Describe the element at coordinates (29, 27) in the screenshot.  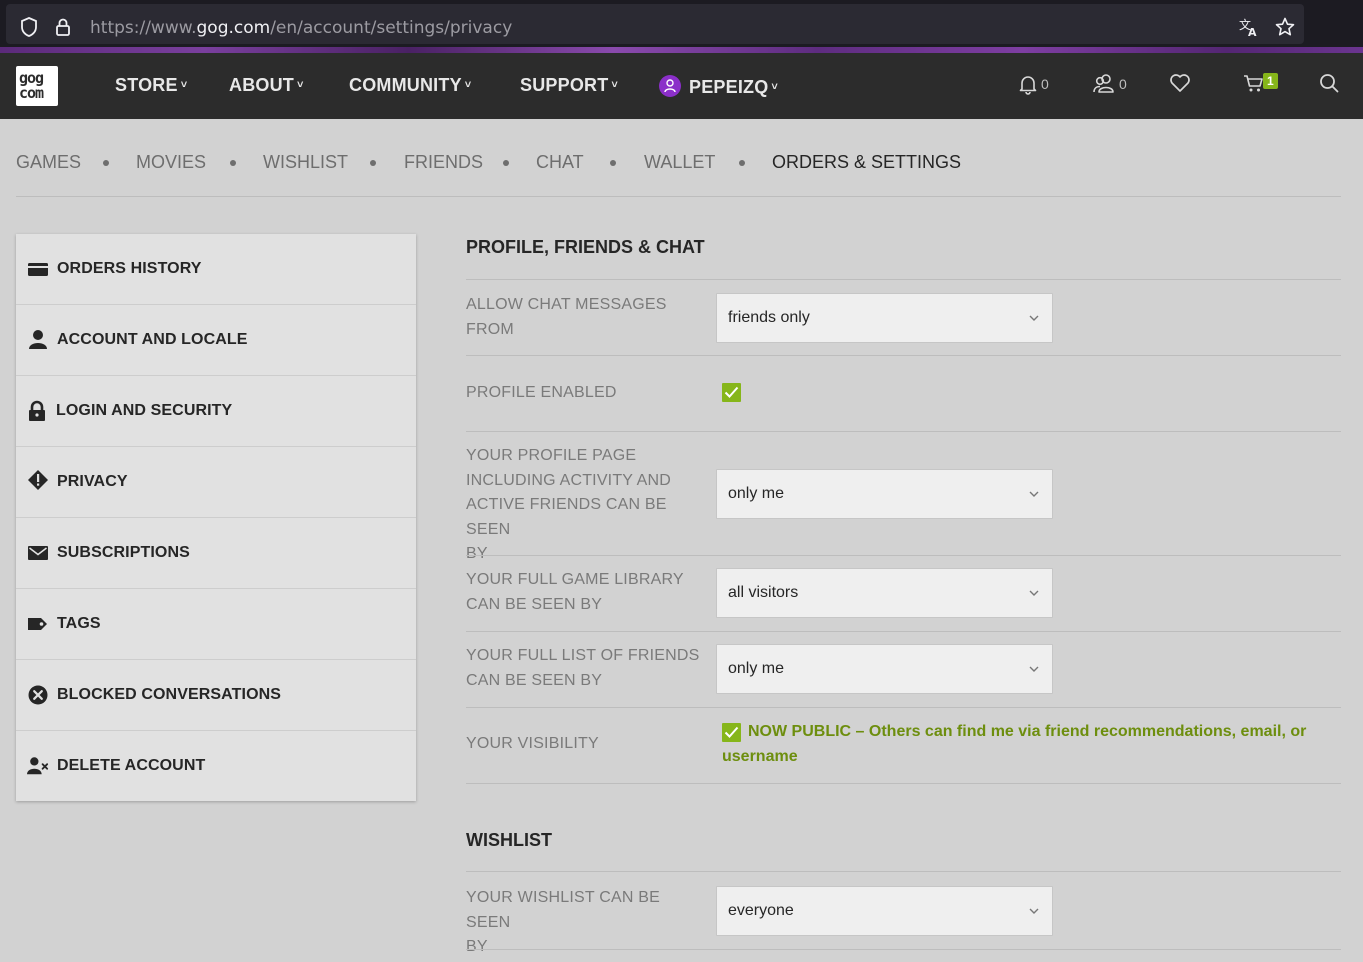
I see `shield-icon` at that location.